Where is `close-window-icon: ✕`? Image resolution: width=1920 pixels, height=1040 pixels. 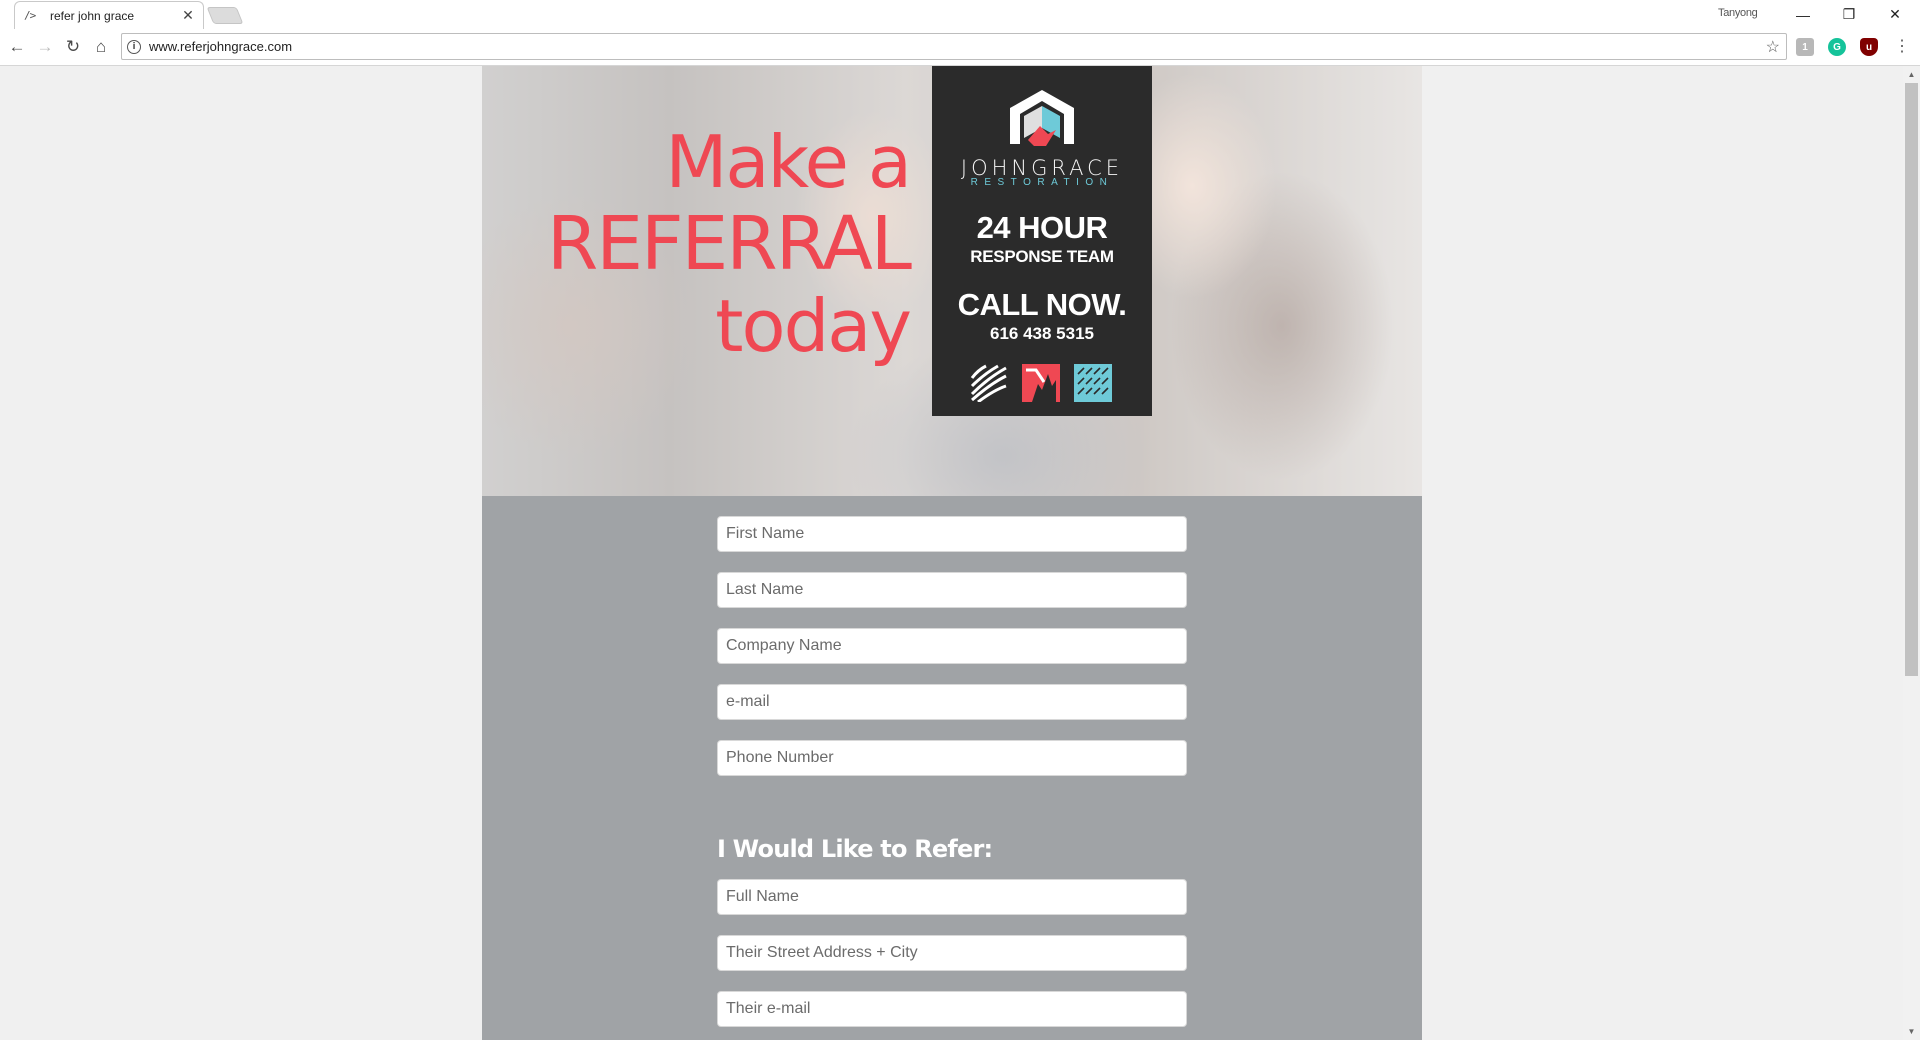
close-window-icon: ✕ is located at coordinates (1895, 14).